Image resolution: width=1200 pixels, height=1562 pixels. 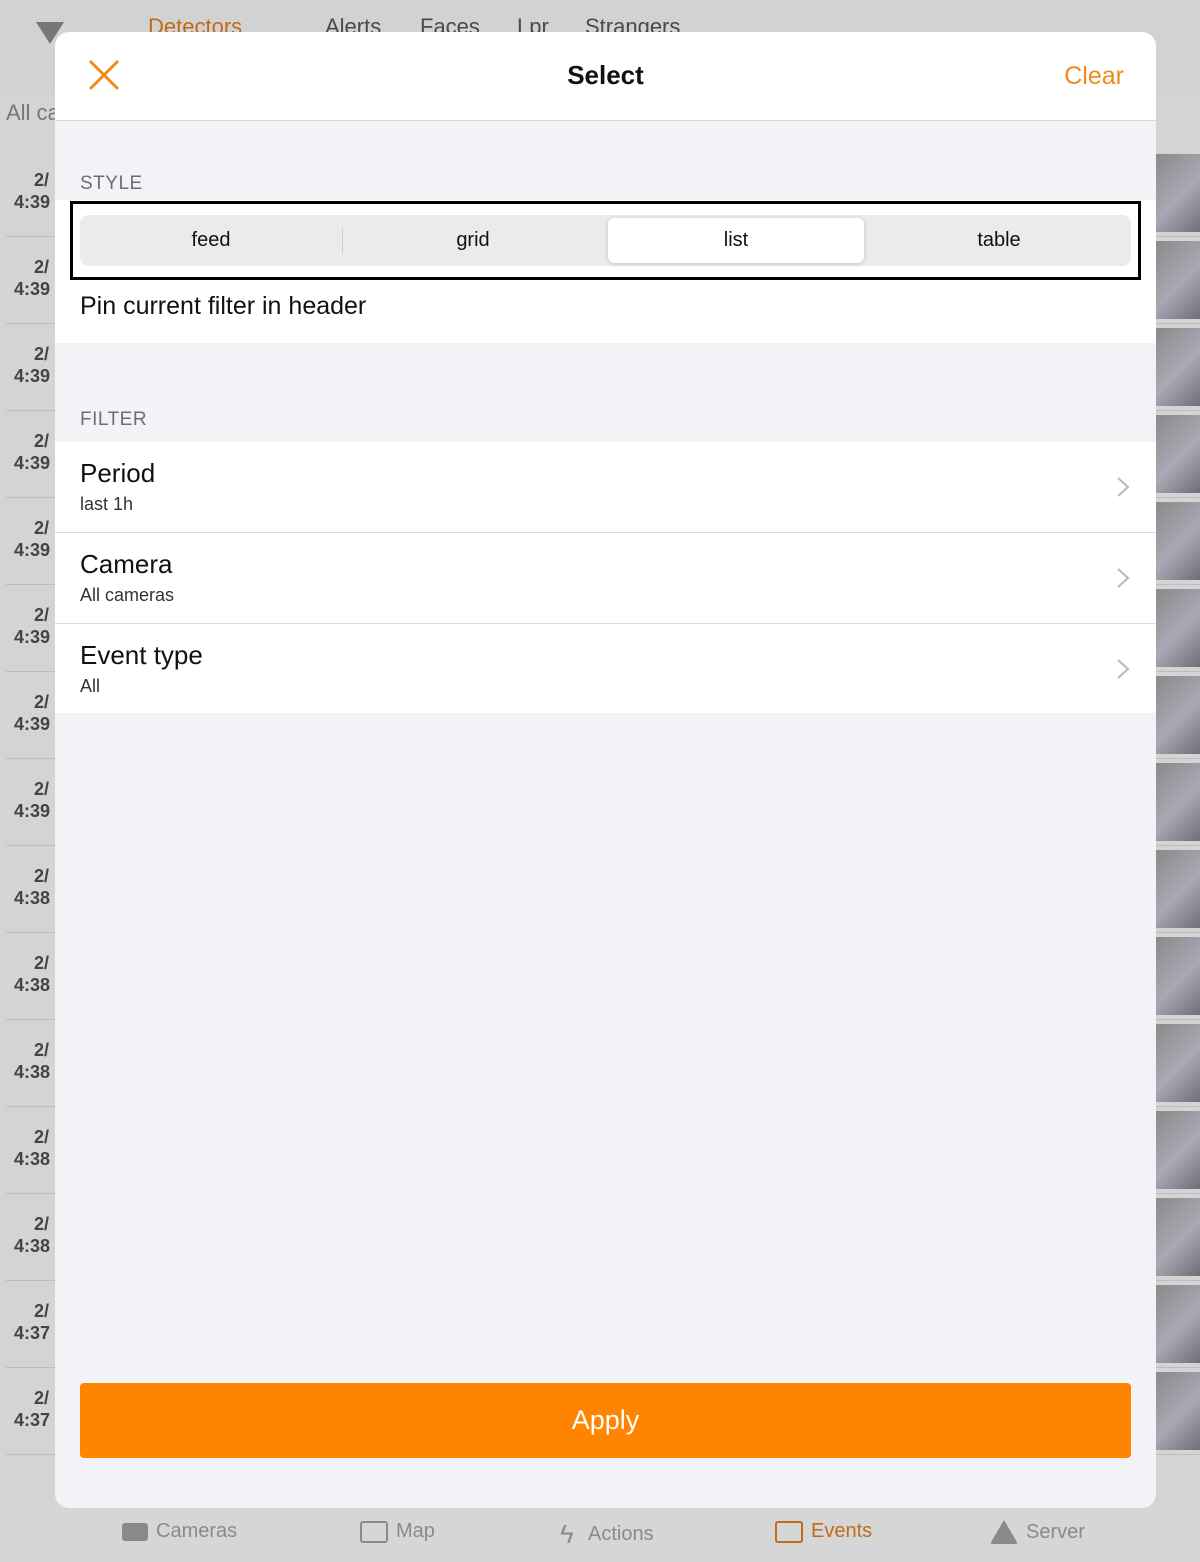 What do you see at coordinates (126, 564) in the screenshot?
I see `filter-title: Camera` at bounding box center [126, 564].